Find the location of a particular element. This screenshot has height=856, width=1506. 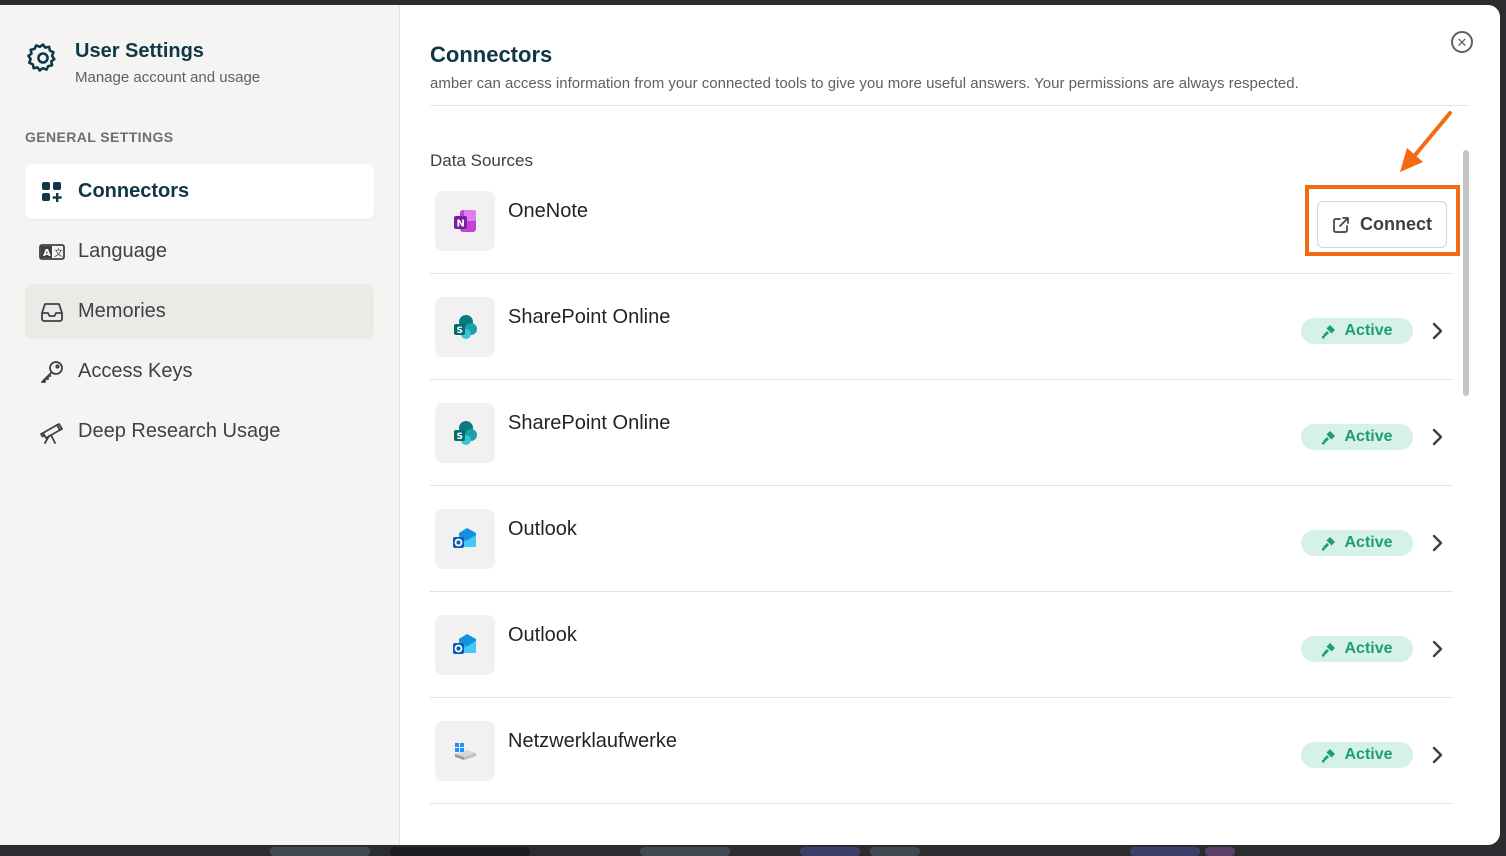

onenote-icon: N is located at coordinates (465, 220).